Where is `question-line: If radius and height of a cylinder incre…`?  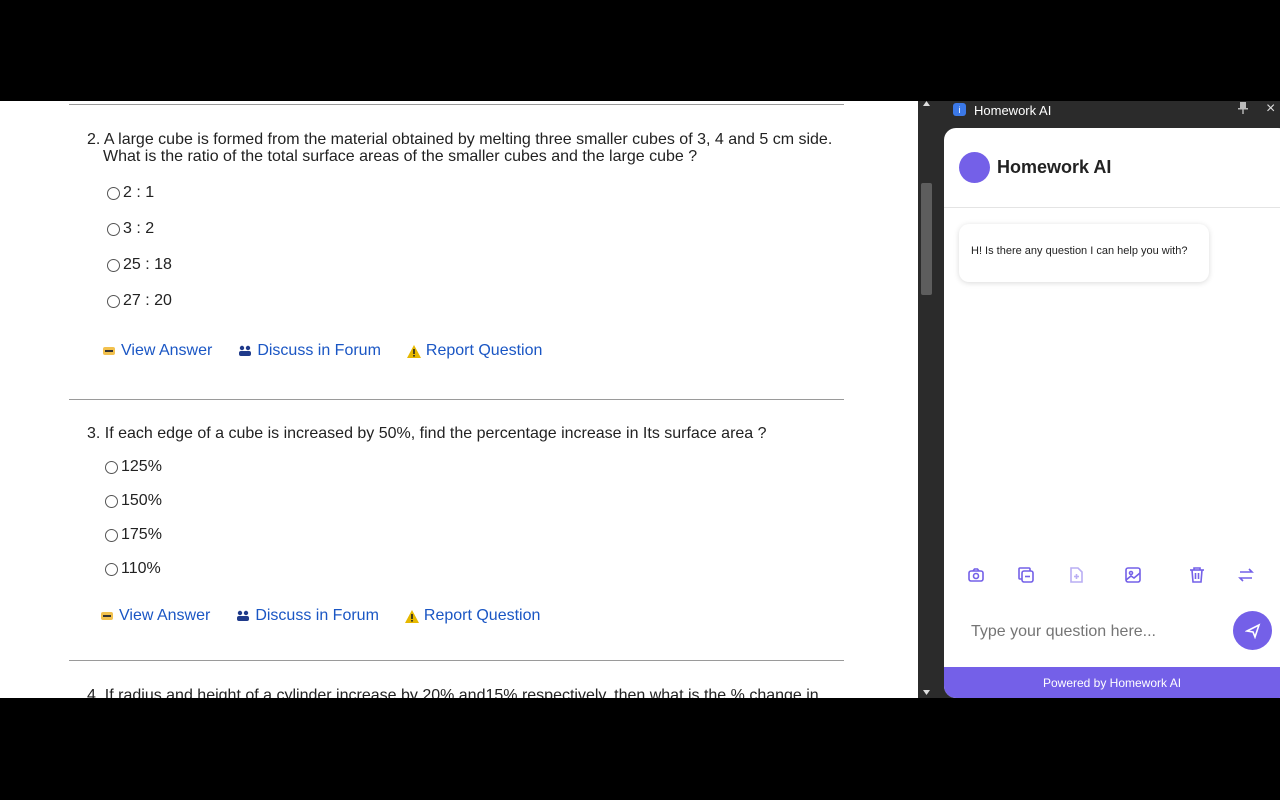
question-line: If radius and height of a cylinder incre… is located at coordinates (461, 692).